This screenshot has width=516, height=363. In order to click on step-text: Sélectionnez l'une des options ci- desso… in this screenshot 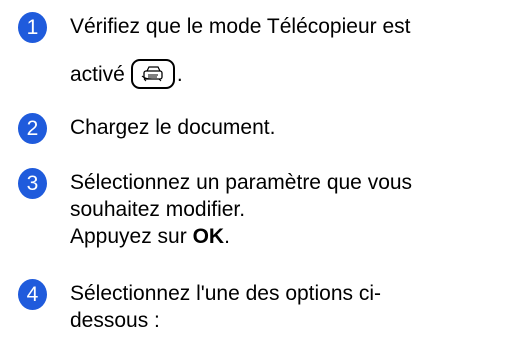, I will do `click(290, 307)`.